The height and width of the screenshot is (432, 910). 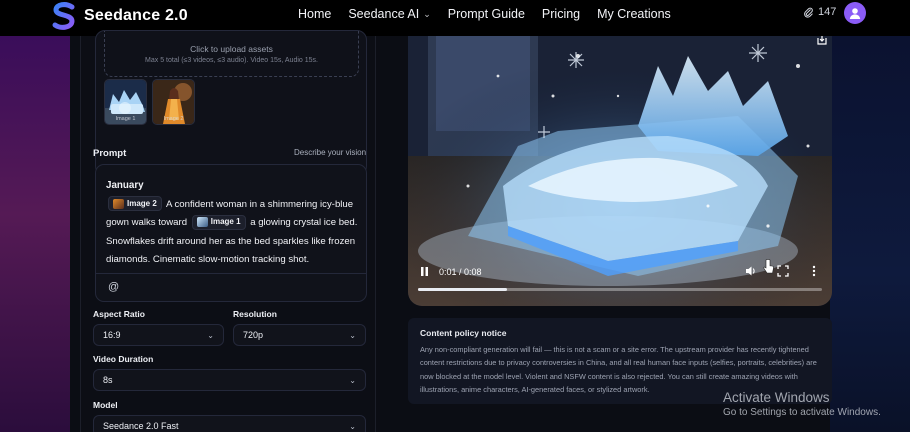 I want to click on logo-icon, so click(x=64, y=16).